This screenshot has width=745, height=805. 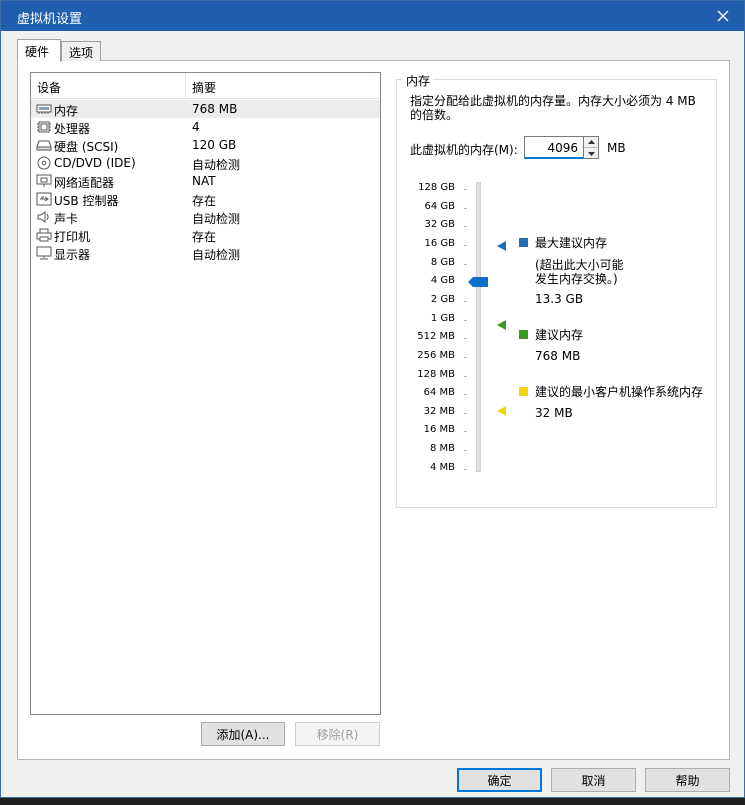 What do you see at coordinates (439, 429) in the screenshot?
I see `scale-label: 16 MB` at bounding box center [439, 429].